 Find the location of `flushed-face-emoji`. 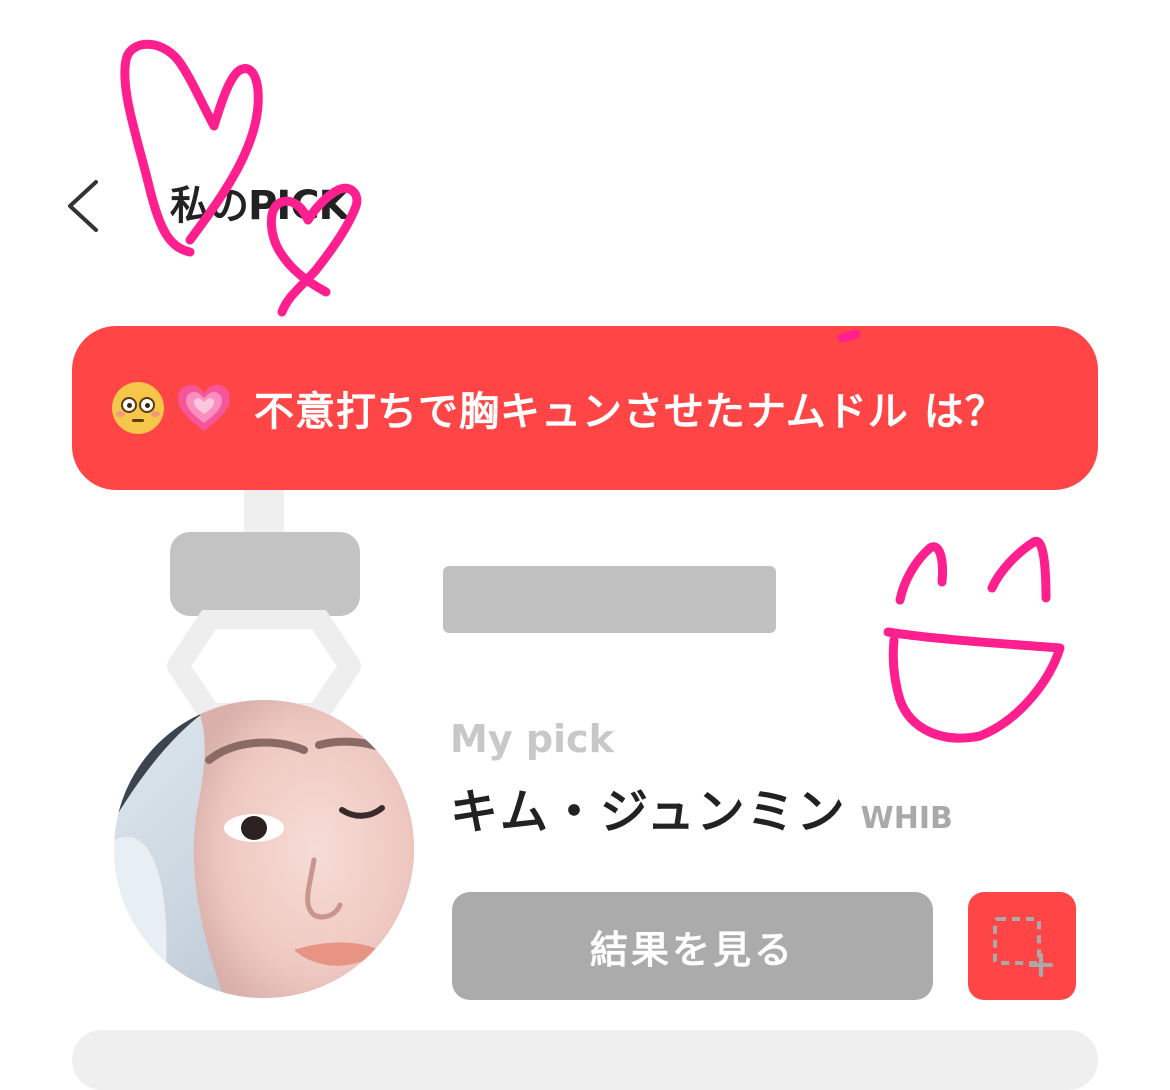

flushed-face-emoji is located at coordinates (138, 408).